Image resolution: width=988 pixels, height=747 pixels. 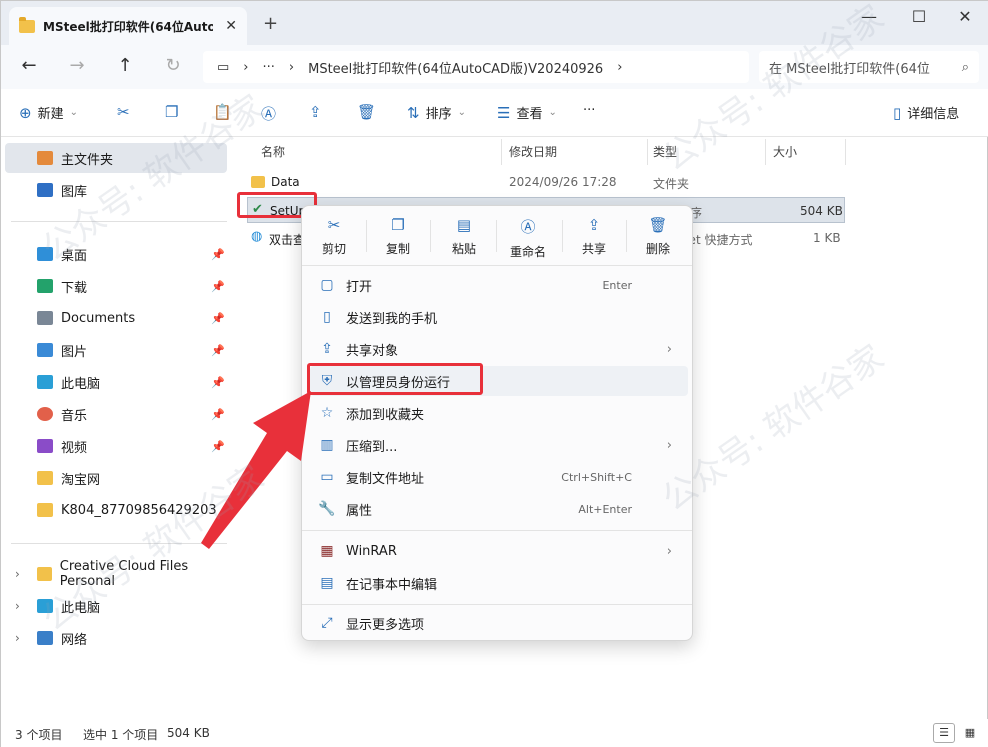 What do you see at coordinates (334, 236) in the screenshot?
I see `cut-action: ✂ 剪切` at bounding box center [334, 236].